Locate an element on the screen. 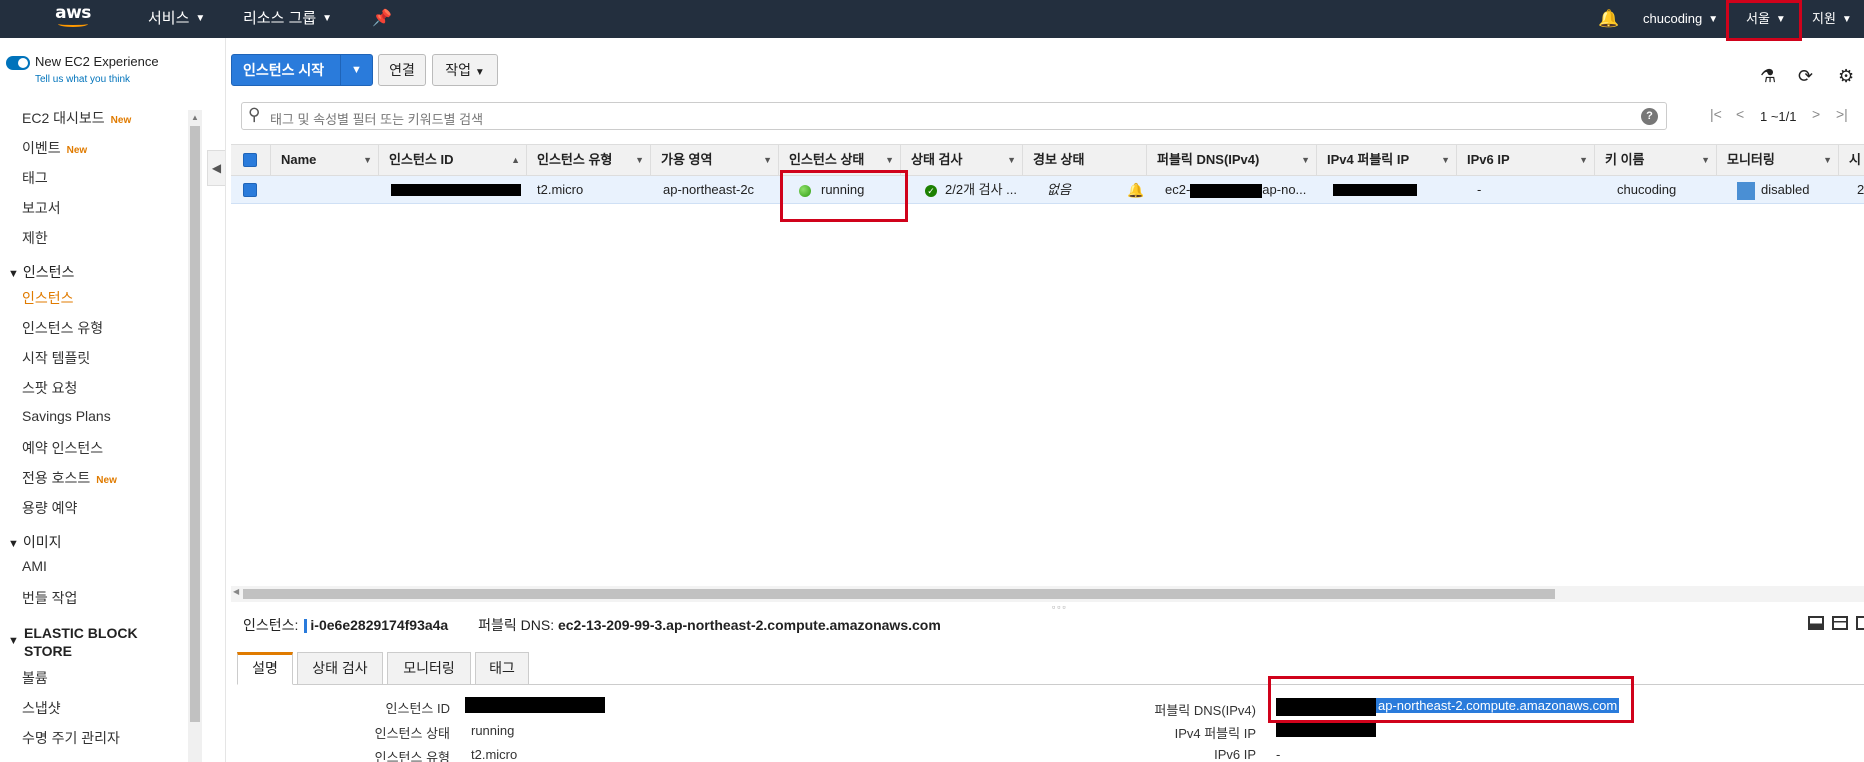 Image resolution: width=1864 pixels, height=762 pixels. pin-icon: 📌 is located at coordinates (382, 19).